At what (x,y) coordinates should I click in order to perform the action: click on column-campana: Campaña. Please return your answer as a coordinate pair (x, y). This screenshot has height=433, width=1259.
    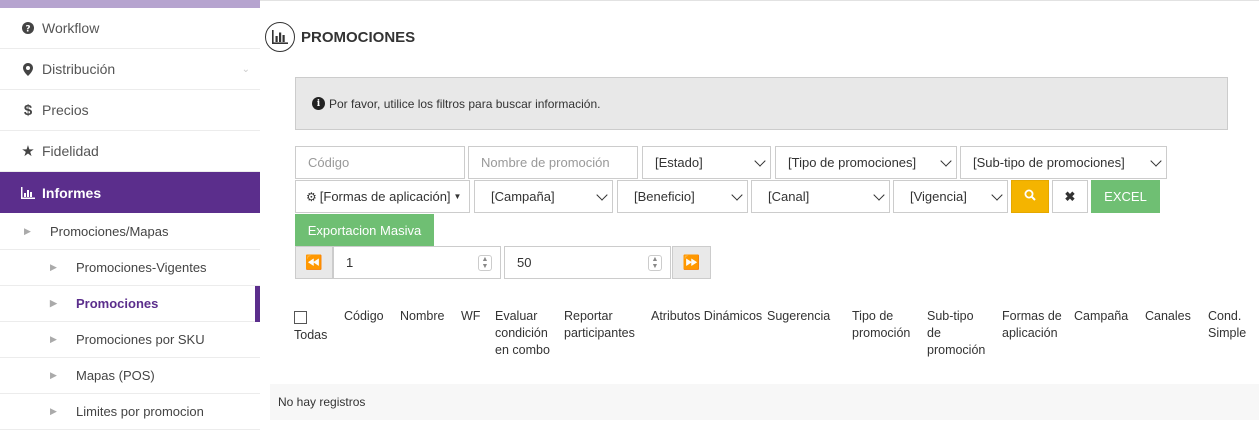
    Looking at the image, I should click on (1101, 316).